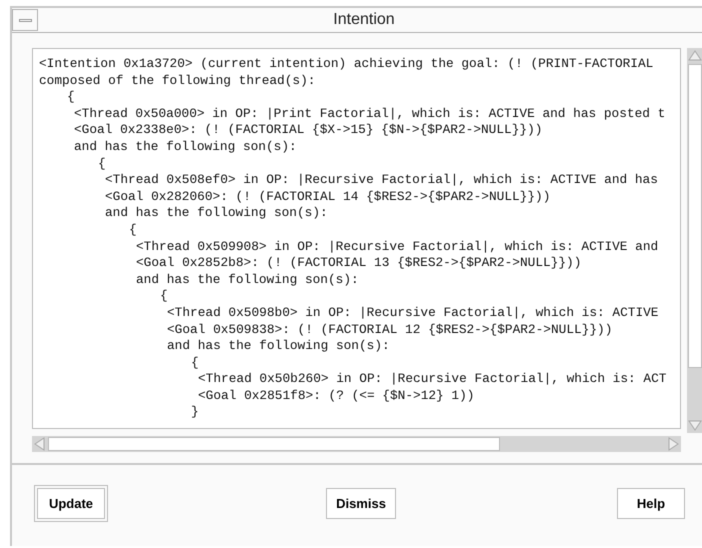 This screenshot has height=548, width=702. Describe the element at coordinates (361, 503) in the screenshot. I see `dialog-button: Dismiss` at that location.